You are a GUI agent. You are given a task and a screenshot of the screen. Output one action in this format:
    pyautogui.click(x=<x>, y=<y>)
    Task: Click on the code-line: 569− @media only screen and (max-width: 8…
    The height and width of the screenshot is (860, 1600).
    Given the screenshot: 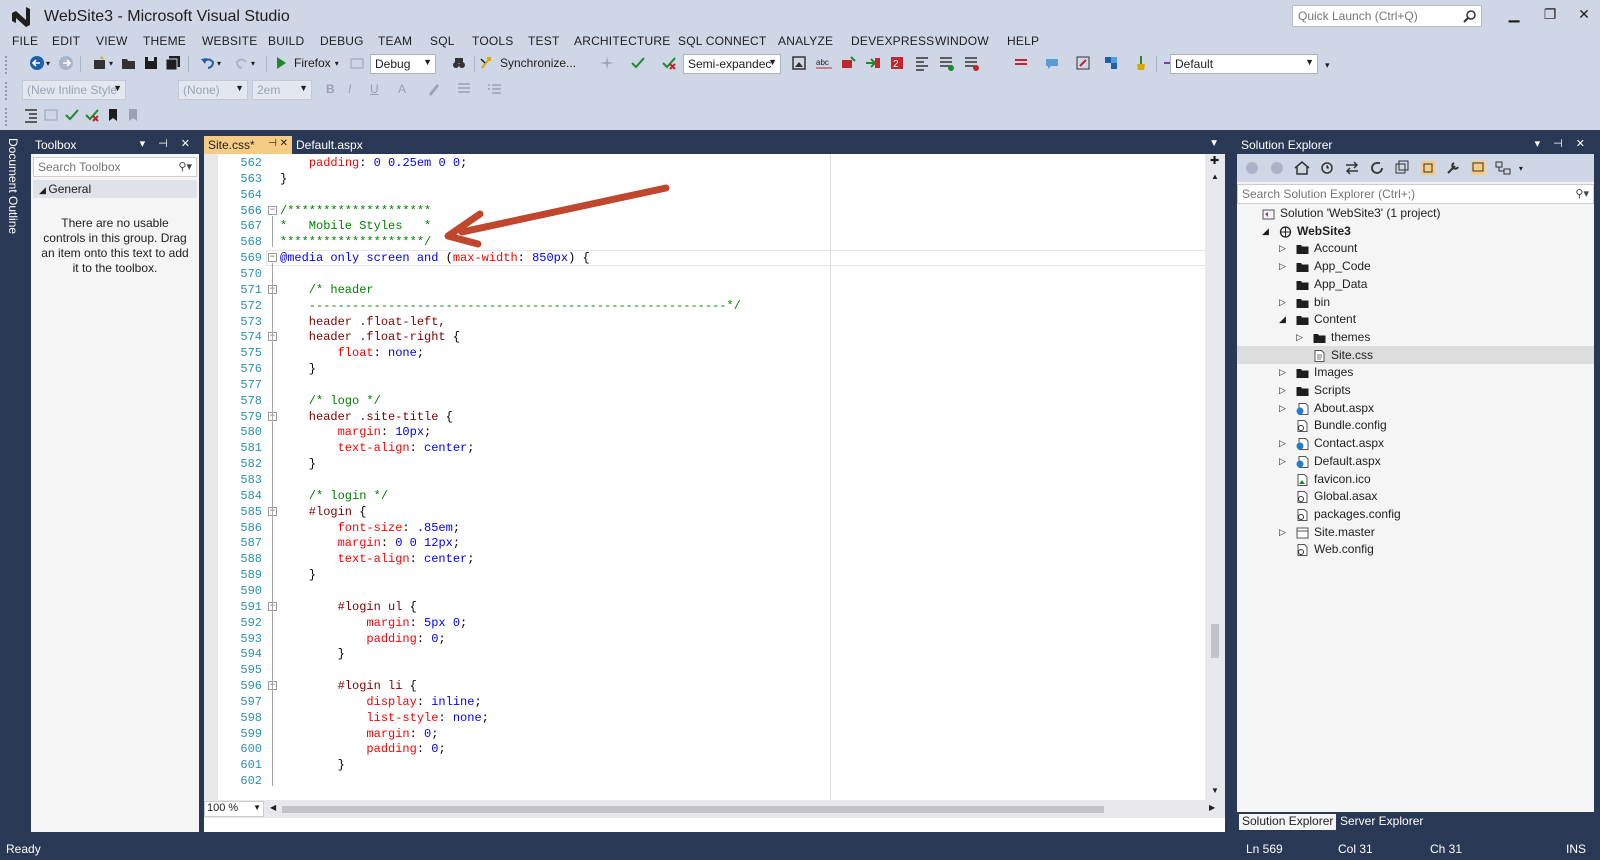 What is the action you would take?
    pyautogui.click(x=713, y=258)
    